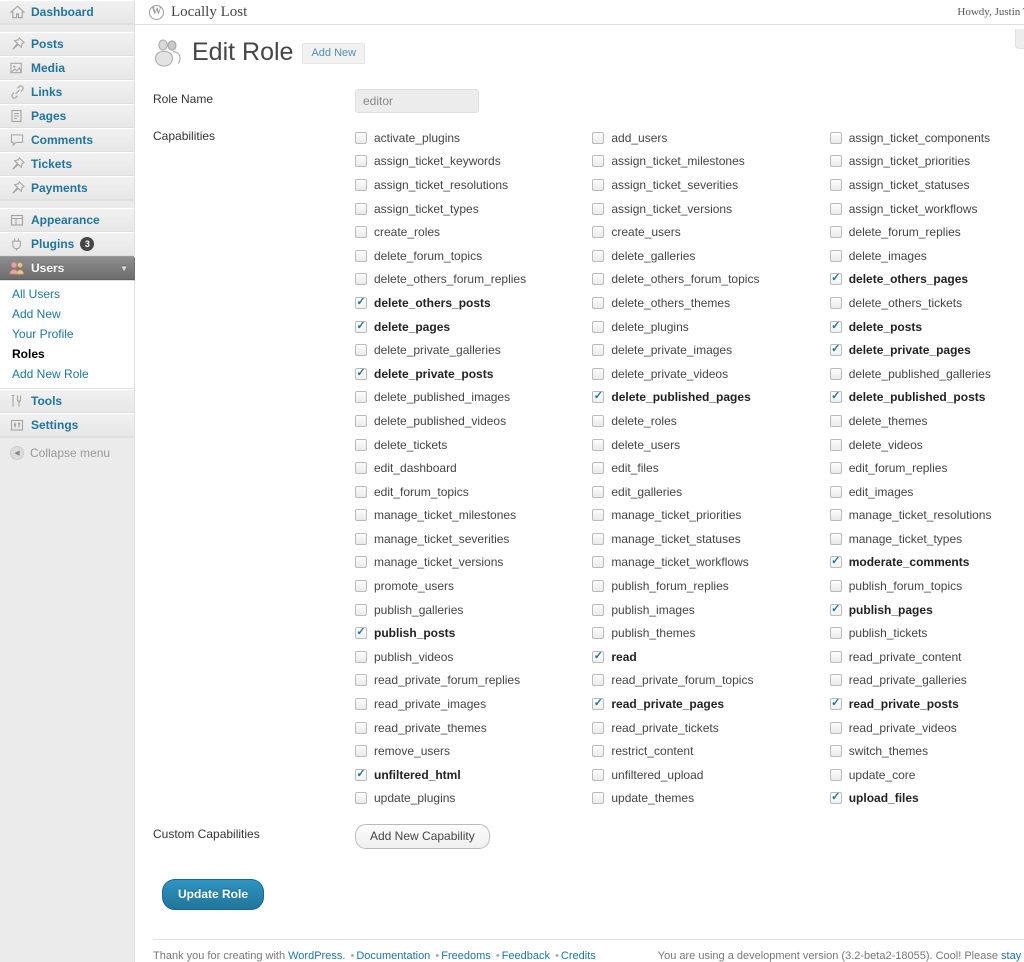 The height and width of the screenshot is (962, 1024). What do you see at coordinates (67, 453) in the screenshot?
I see `collapse-menu-button: ◀ Collapse menu` at bounding box center [67, 453].